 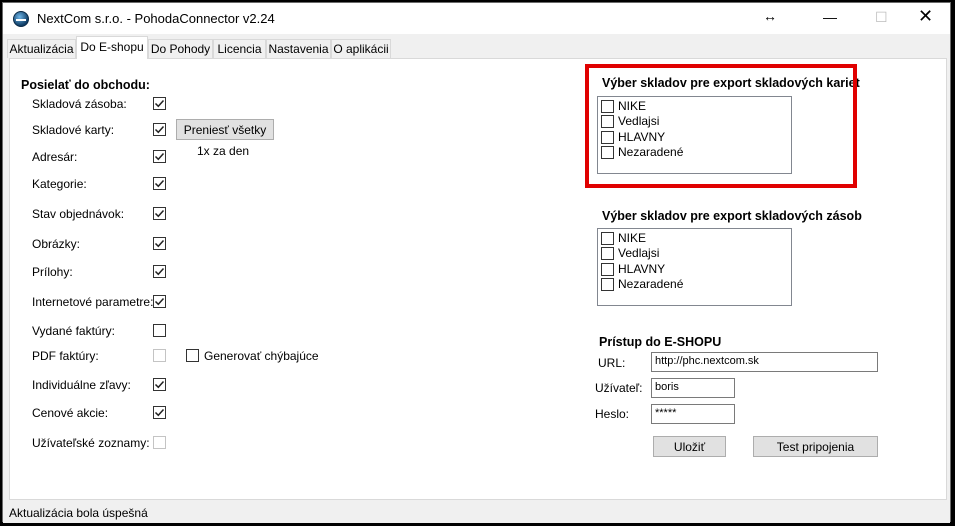 I want to click on send-option-label: Internetové parametre:, so click(x=93, y=302).